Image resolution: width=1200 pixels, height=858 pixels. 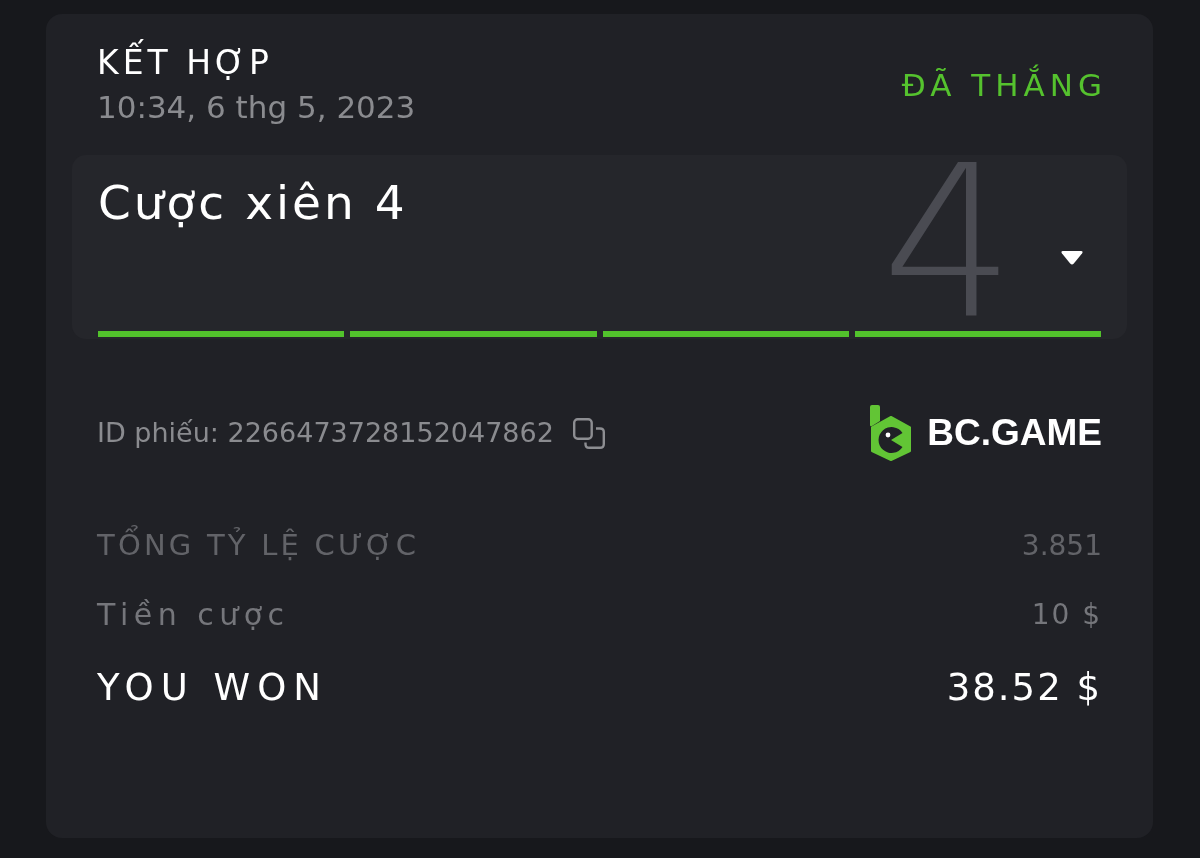 What do you see at coordinates (1061, 545) in the screenshot?
I see `summary-value: 3.851` at bounding box center [1061, 545].